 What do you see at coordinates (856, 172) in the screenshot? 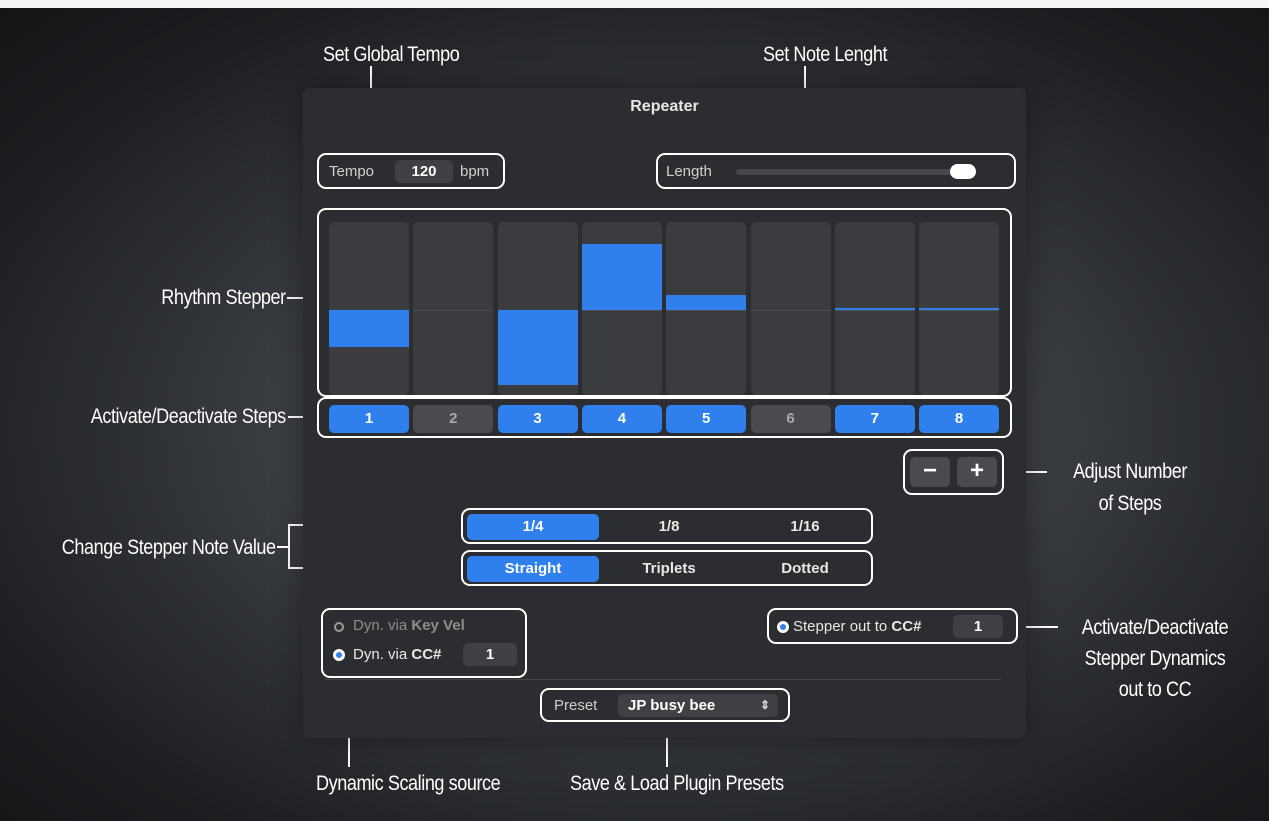
I see `length-slider-track` at bounding box center [856, 172].